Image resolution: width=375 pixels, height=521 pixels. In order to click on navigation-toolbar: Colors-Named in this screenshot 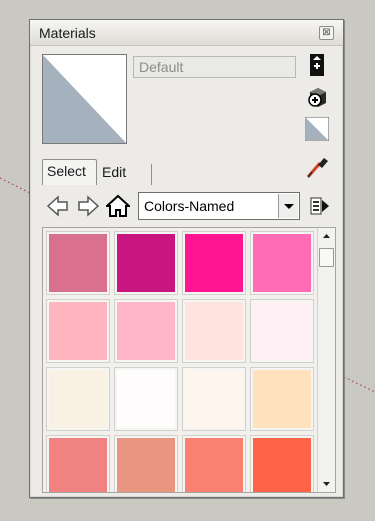, I will do `click(192, 206)`.